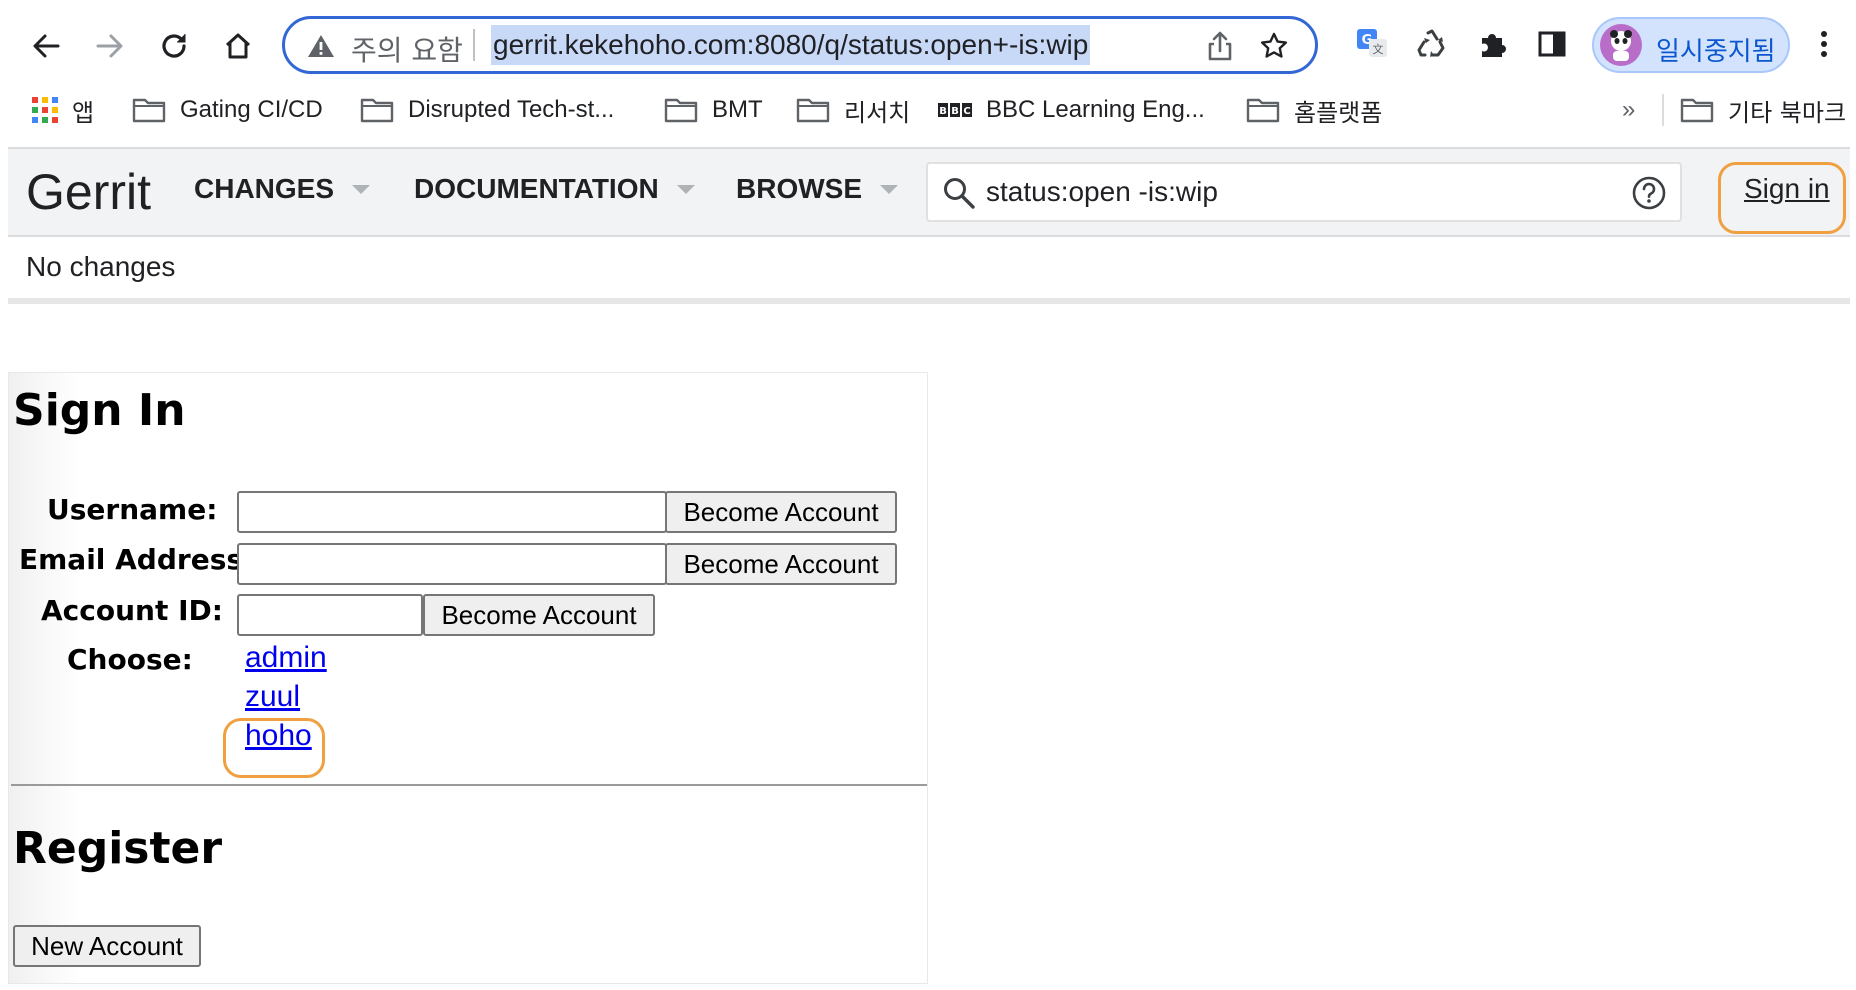  I want to click on translate-button: G文, so click(1372, 44).